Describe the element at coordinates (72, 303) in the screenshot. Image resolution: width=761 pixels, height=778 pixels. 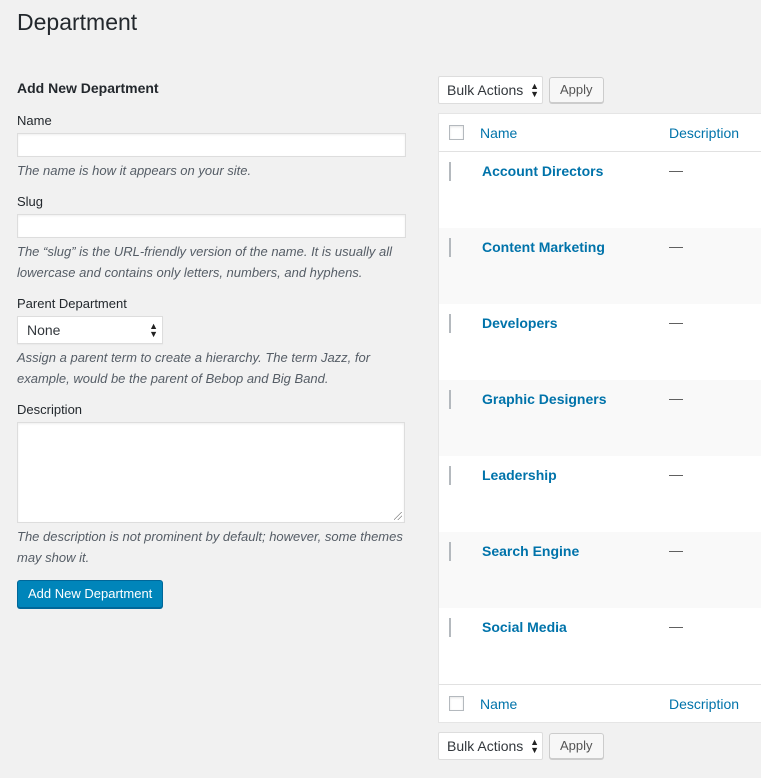
I see `parent-label: Parent Department` at that location.